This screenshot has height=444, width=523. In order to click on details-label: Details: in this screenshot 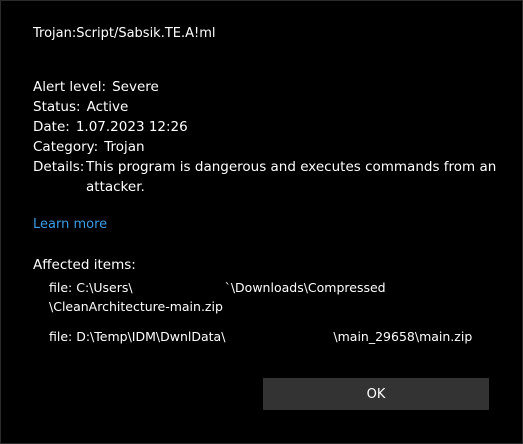, I will do `click(59, 167)`.